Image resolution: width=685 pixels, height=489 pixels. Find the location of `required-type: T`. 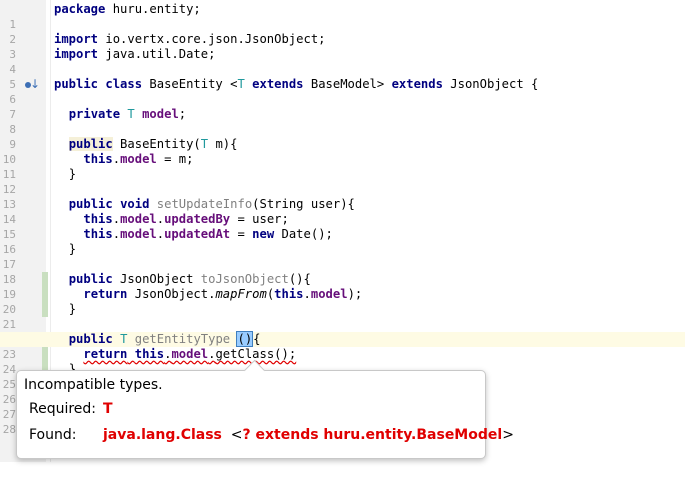

required-type: T is located at coordinates (108, 409).